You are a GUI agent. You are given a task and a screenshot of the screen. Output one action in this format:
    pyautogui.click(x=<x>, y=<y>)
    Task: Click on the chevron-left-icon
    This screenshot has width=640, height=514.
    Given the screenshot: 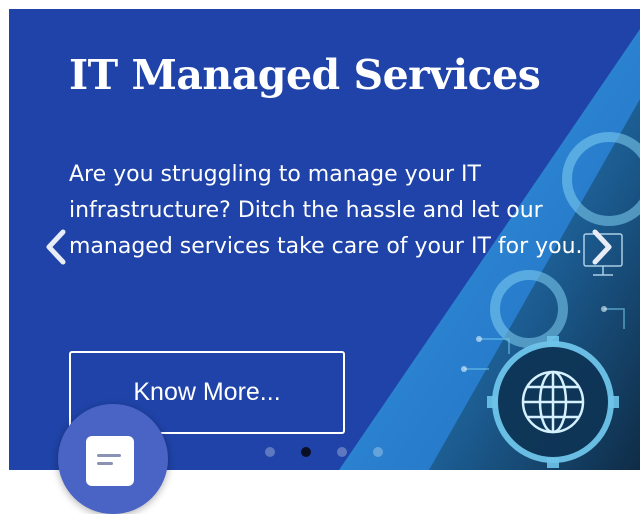 What is the action you would take?
    pyautogui.click(x=56, y=247)
    